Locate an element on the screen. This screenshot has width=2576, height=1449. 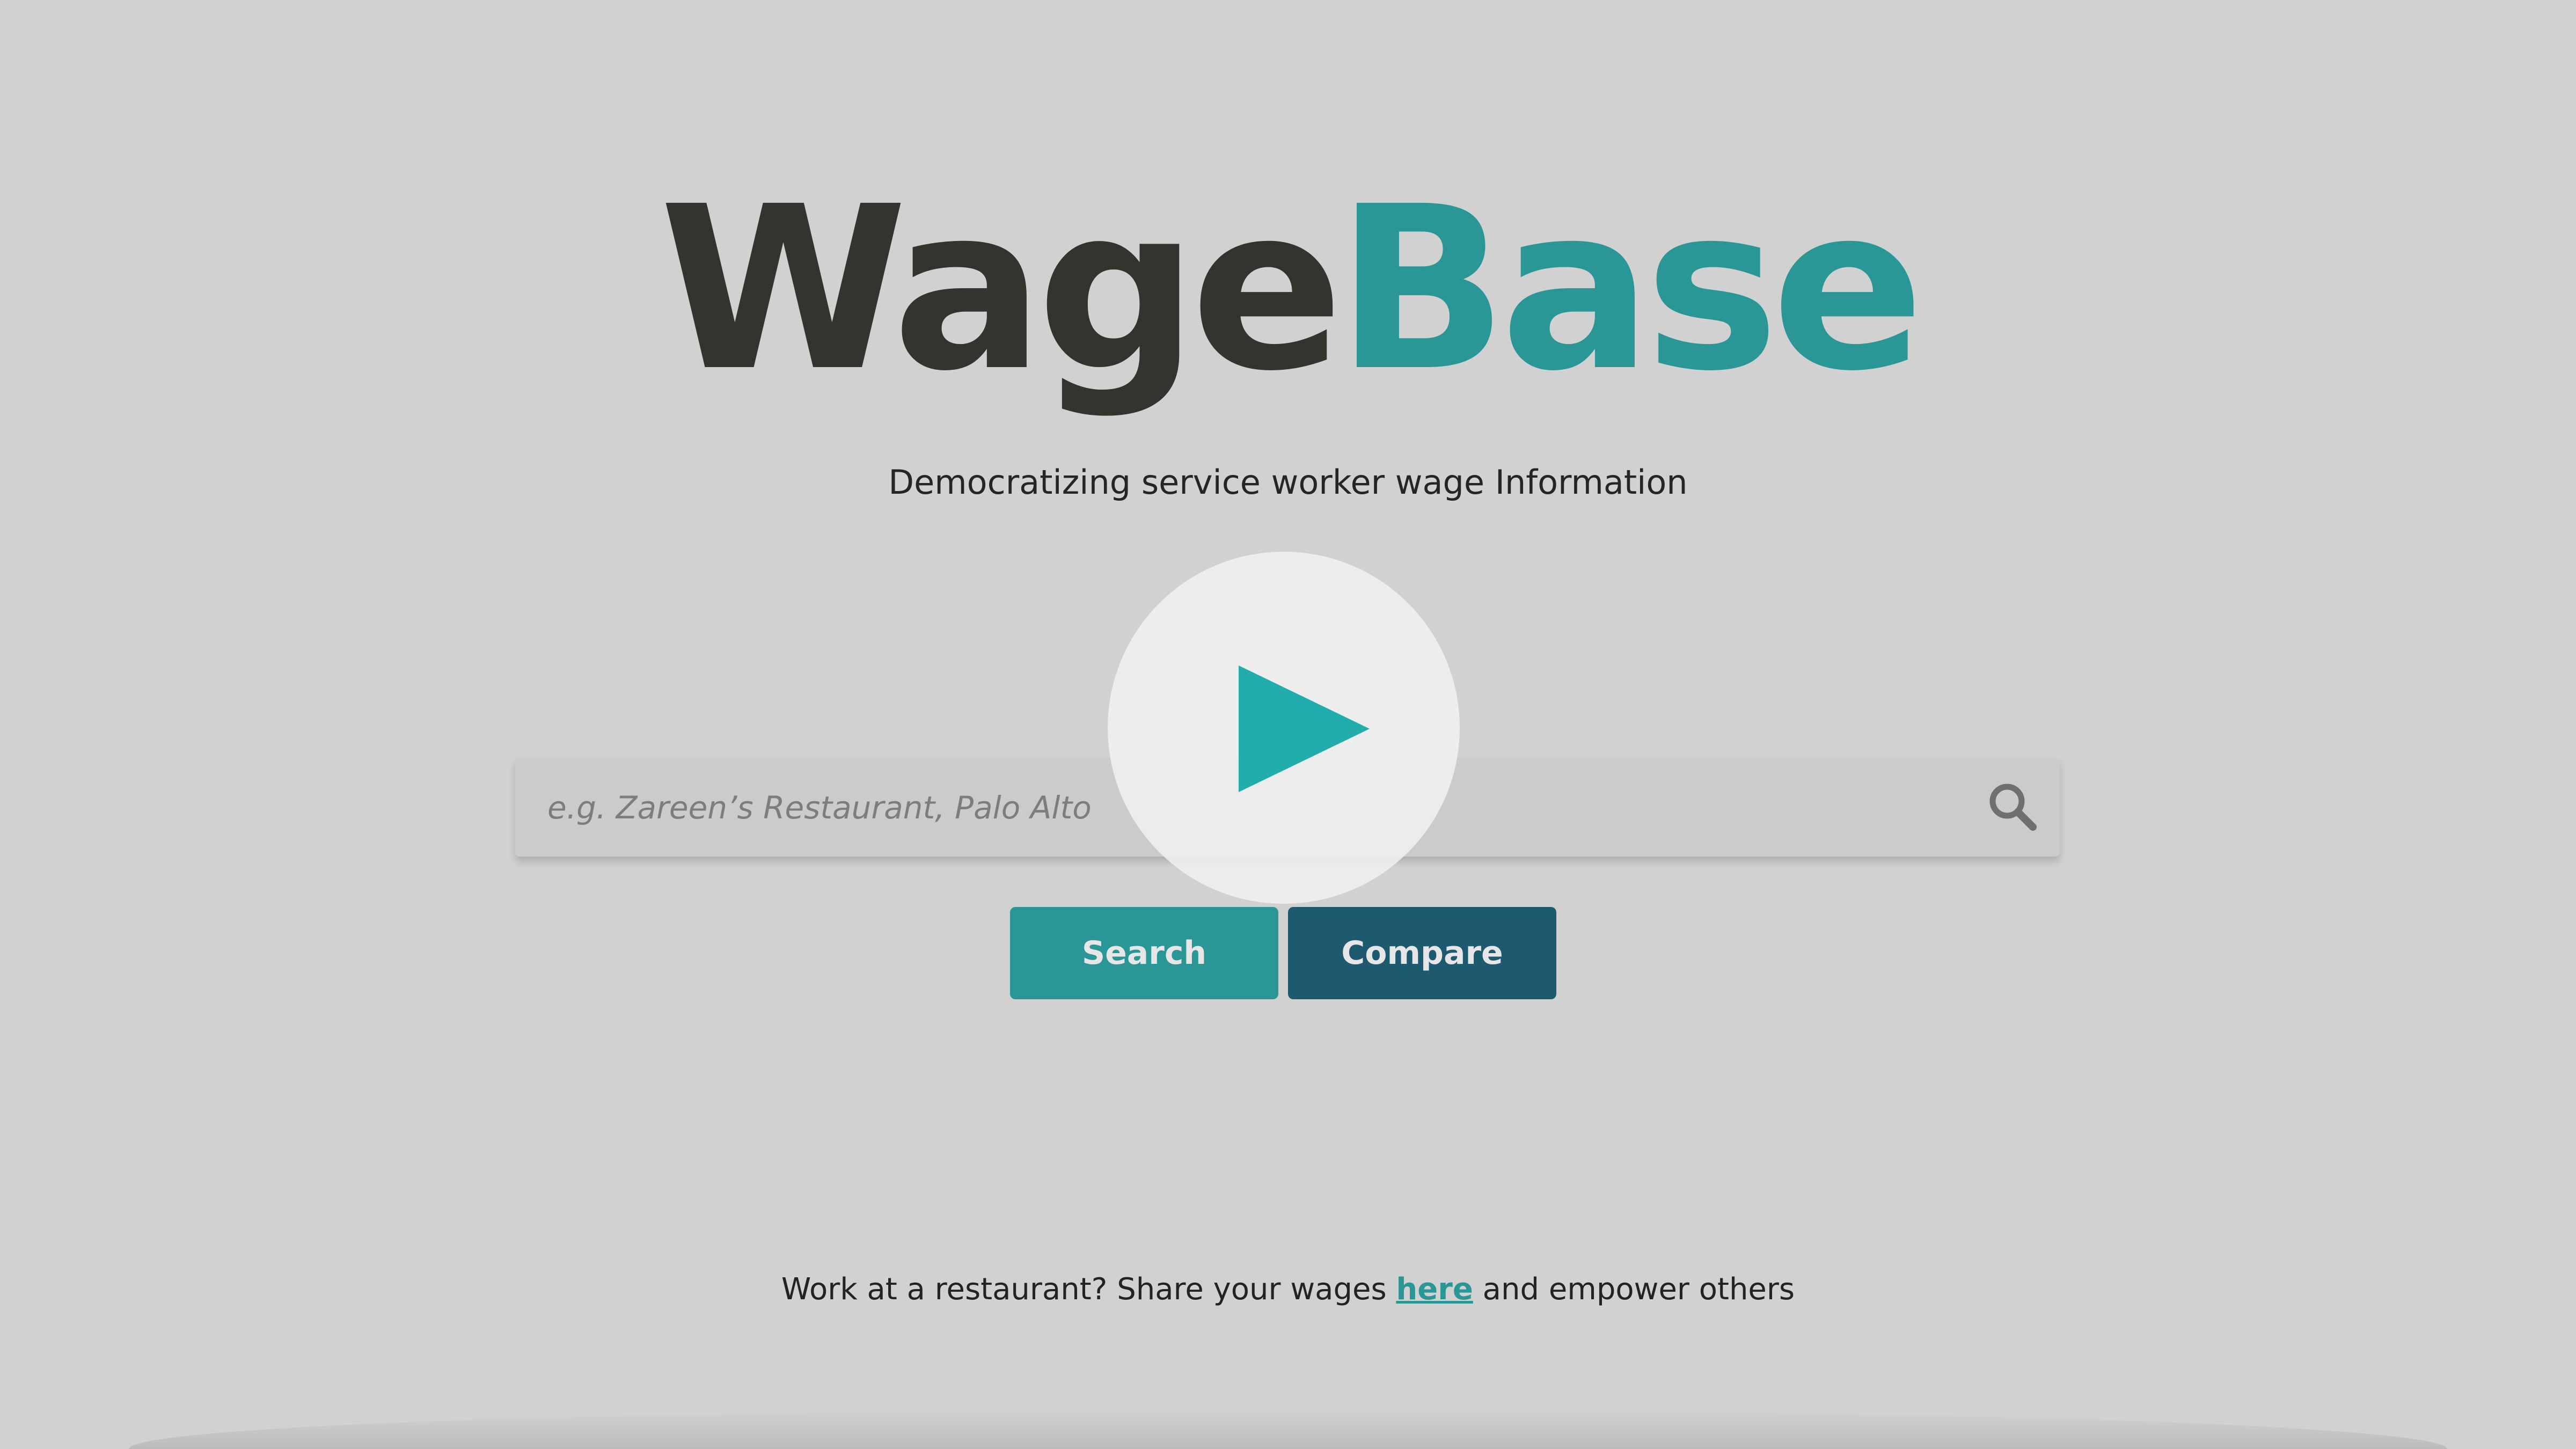
search-icon is located at coordinates (2012, 806).